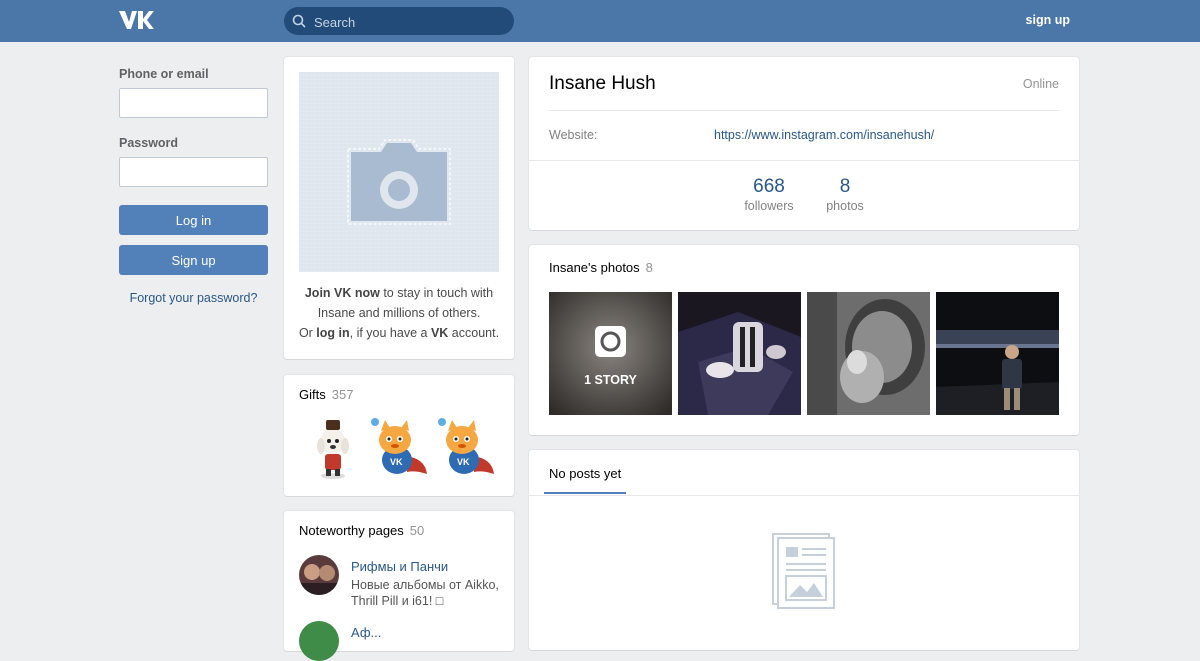  Describe the element at coordinates (164, 74) in the screenshot. I see `phone-label: Phone or email` at that location.